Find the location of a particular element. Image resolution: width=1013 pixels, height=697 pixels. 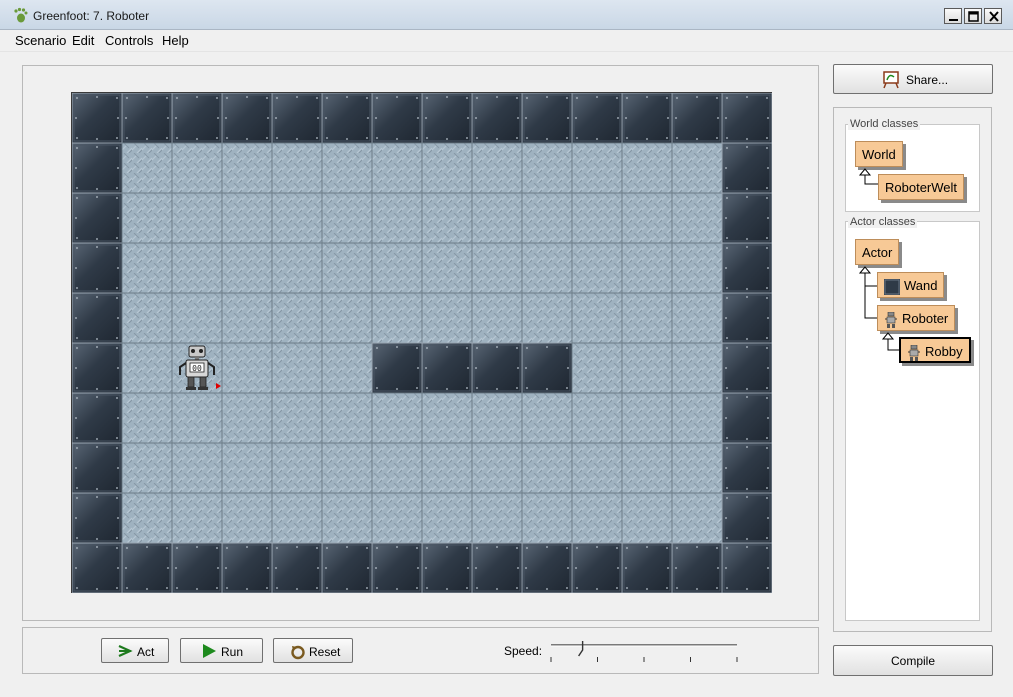

slider-thumb is located at coordinates (581, 649).